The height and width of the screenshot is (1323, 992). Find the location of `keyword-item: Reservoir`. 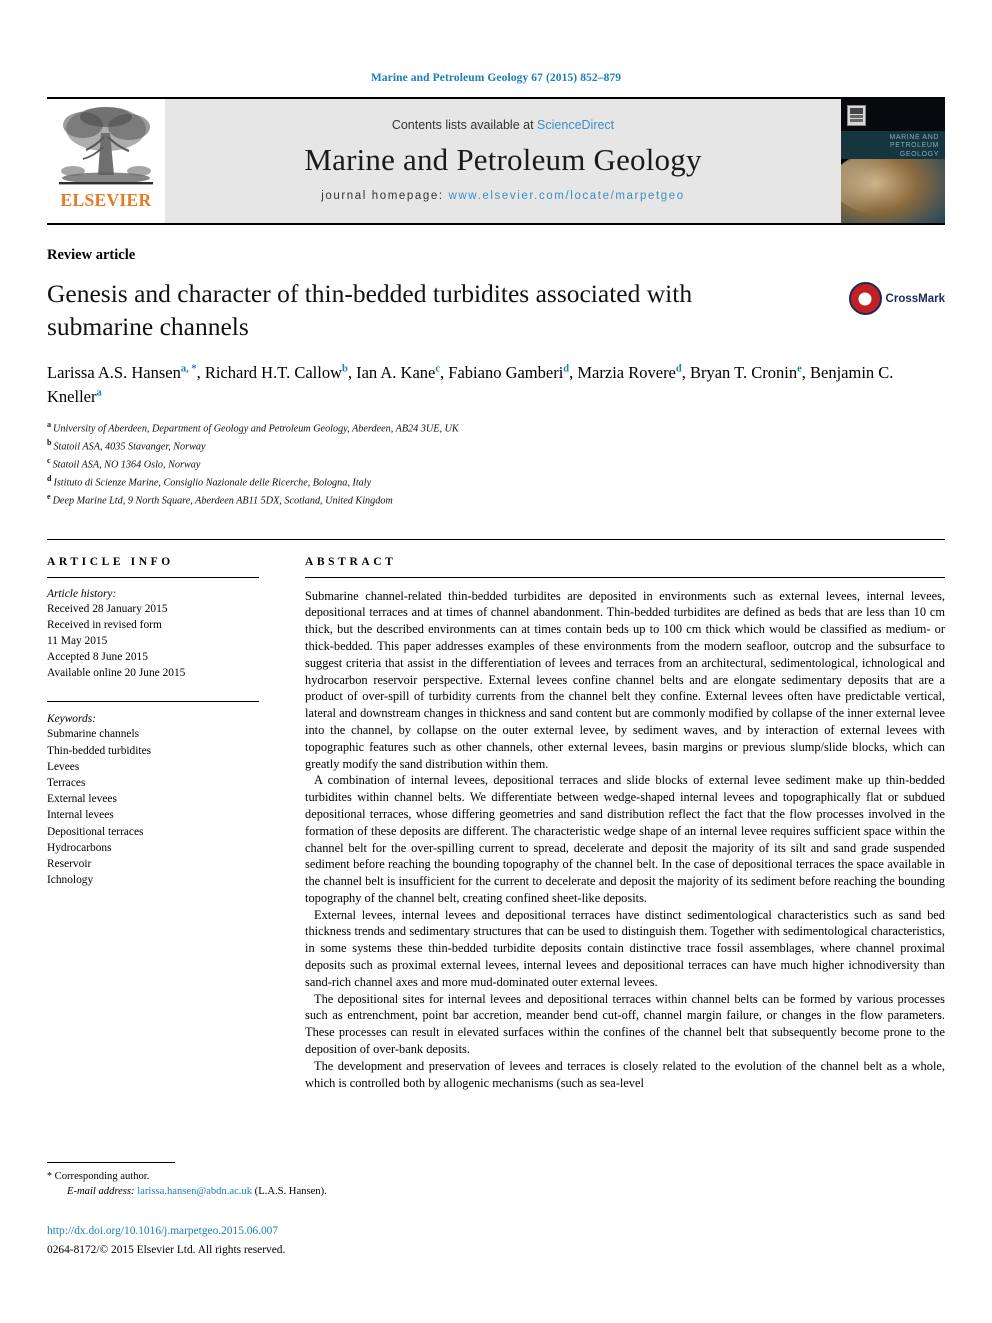

keyword-item: Reservoir is located at coordinates (69, 863).